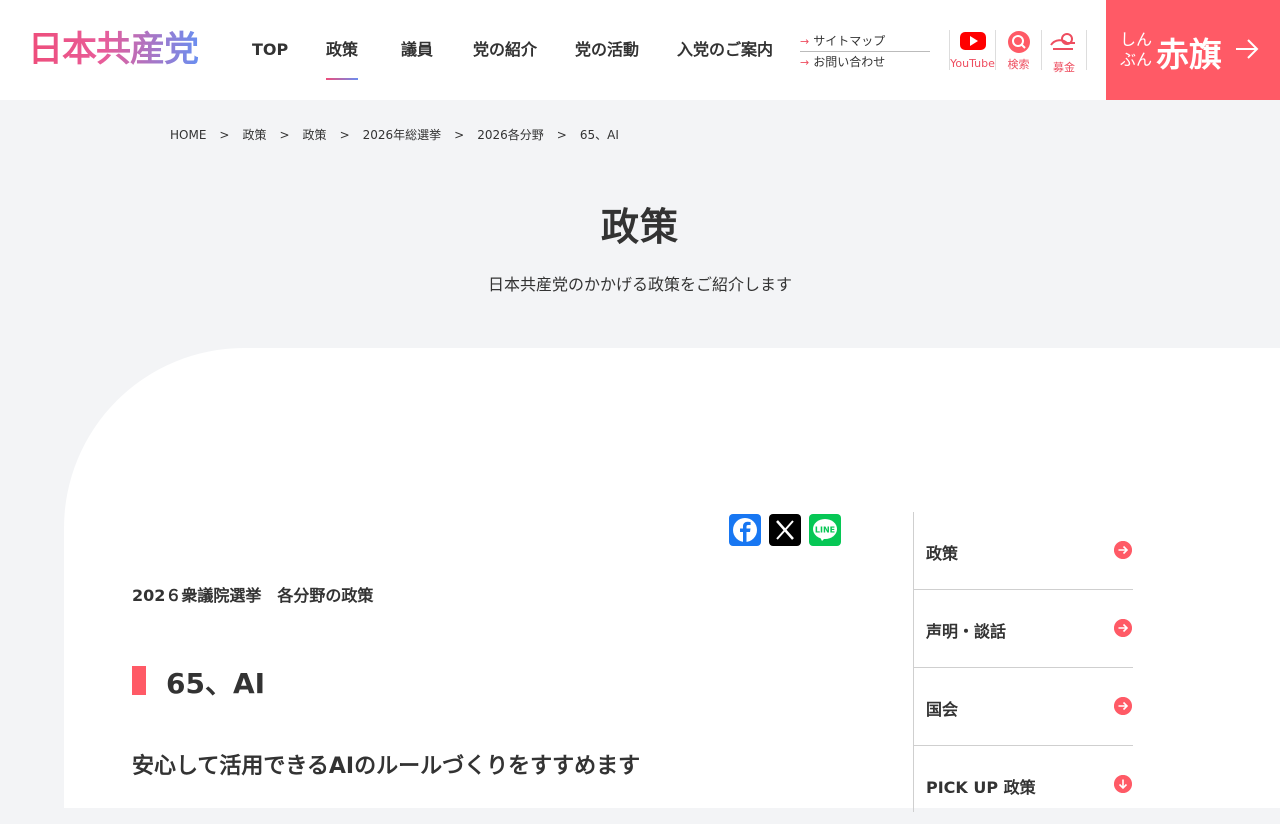  I want to click on line-icon: LINE, so click(825, 530).